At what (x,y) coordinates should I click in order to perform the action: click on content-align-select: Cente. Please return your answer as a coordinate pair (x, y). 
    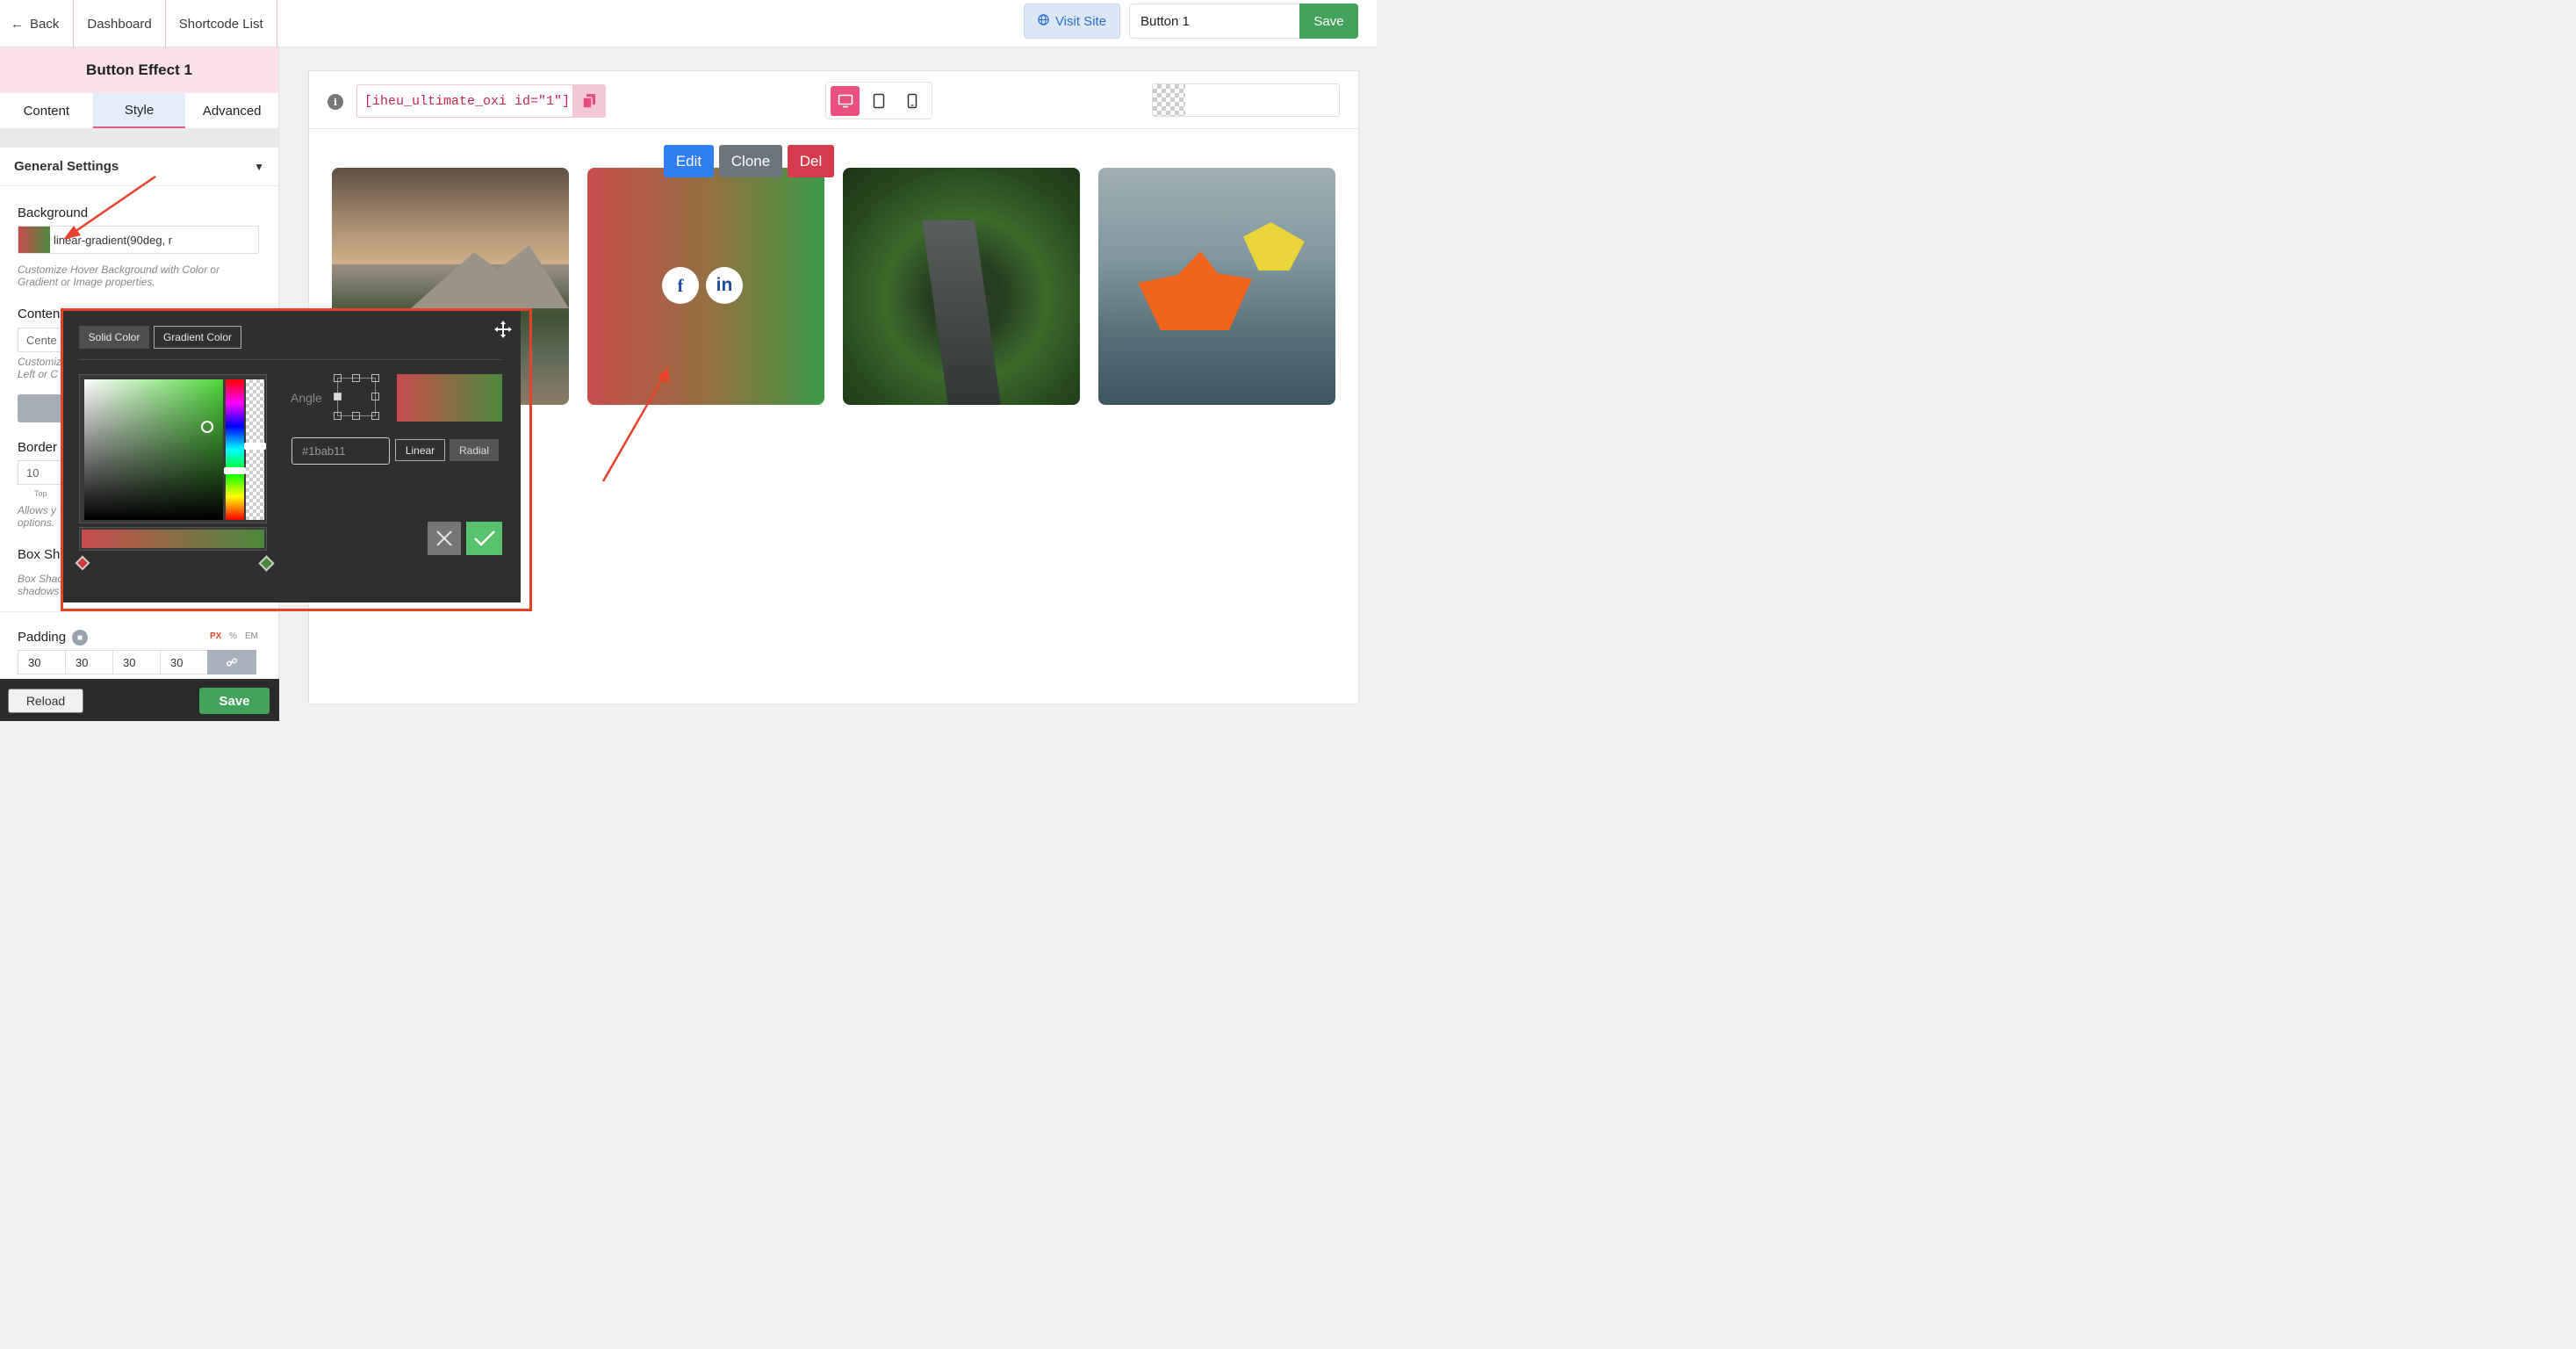
    Looking at the image, I should click on (40, 340).